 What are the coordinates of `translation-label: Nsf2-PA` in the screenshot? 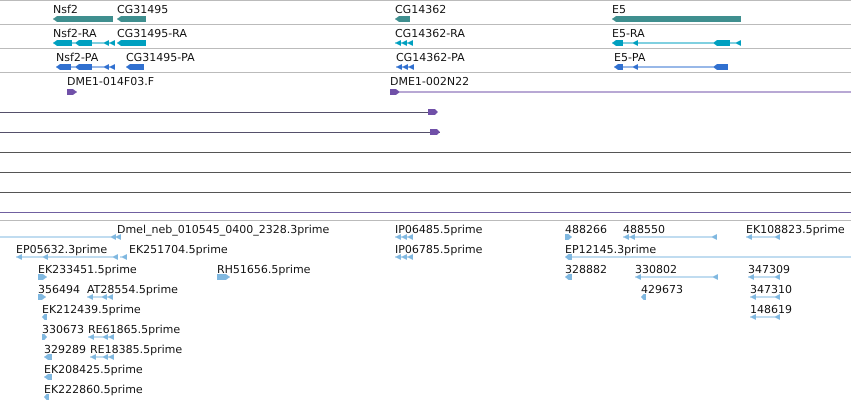 It's located at (77, 57).